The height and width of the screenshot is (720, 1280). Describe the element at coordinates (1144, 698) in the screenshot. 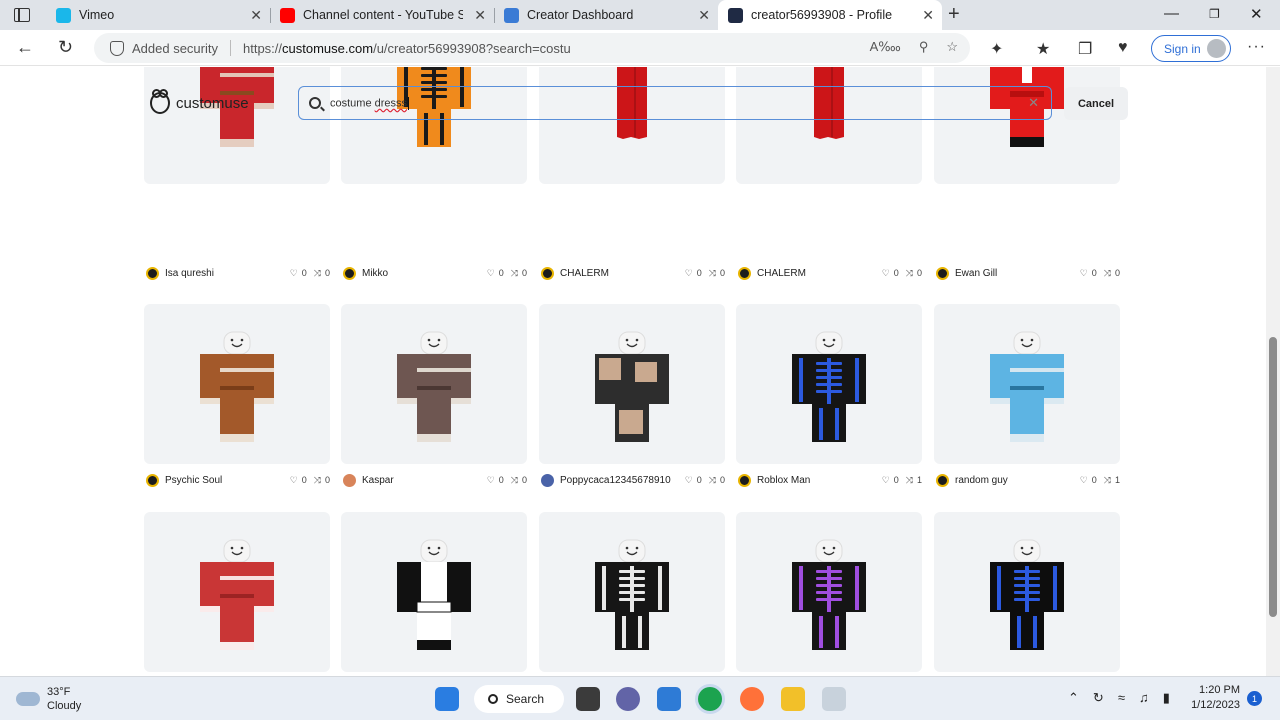

I see `volume-icon: ♫` at that location.